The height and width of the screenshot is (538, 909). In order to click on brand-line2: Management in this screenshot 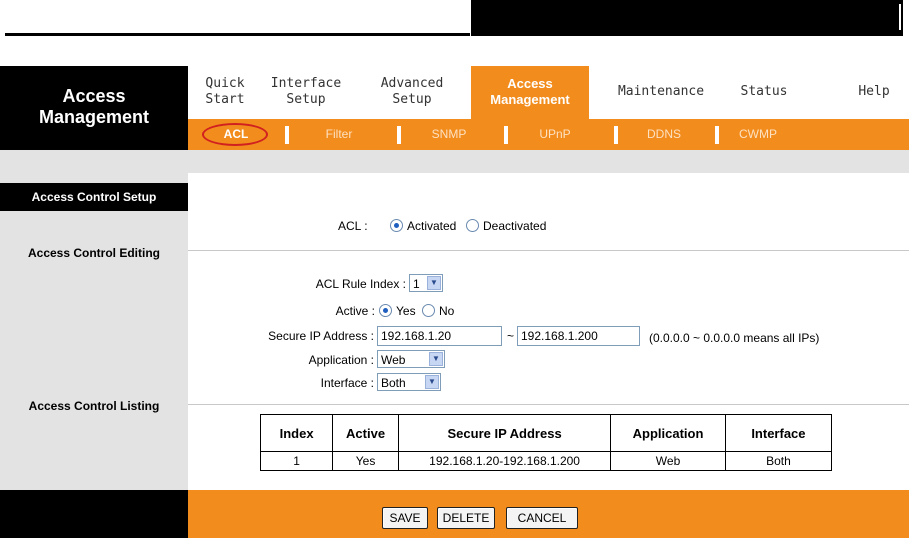, I will do `click(94, 117)`.